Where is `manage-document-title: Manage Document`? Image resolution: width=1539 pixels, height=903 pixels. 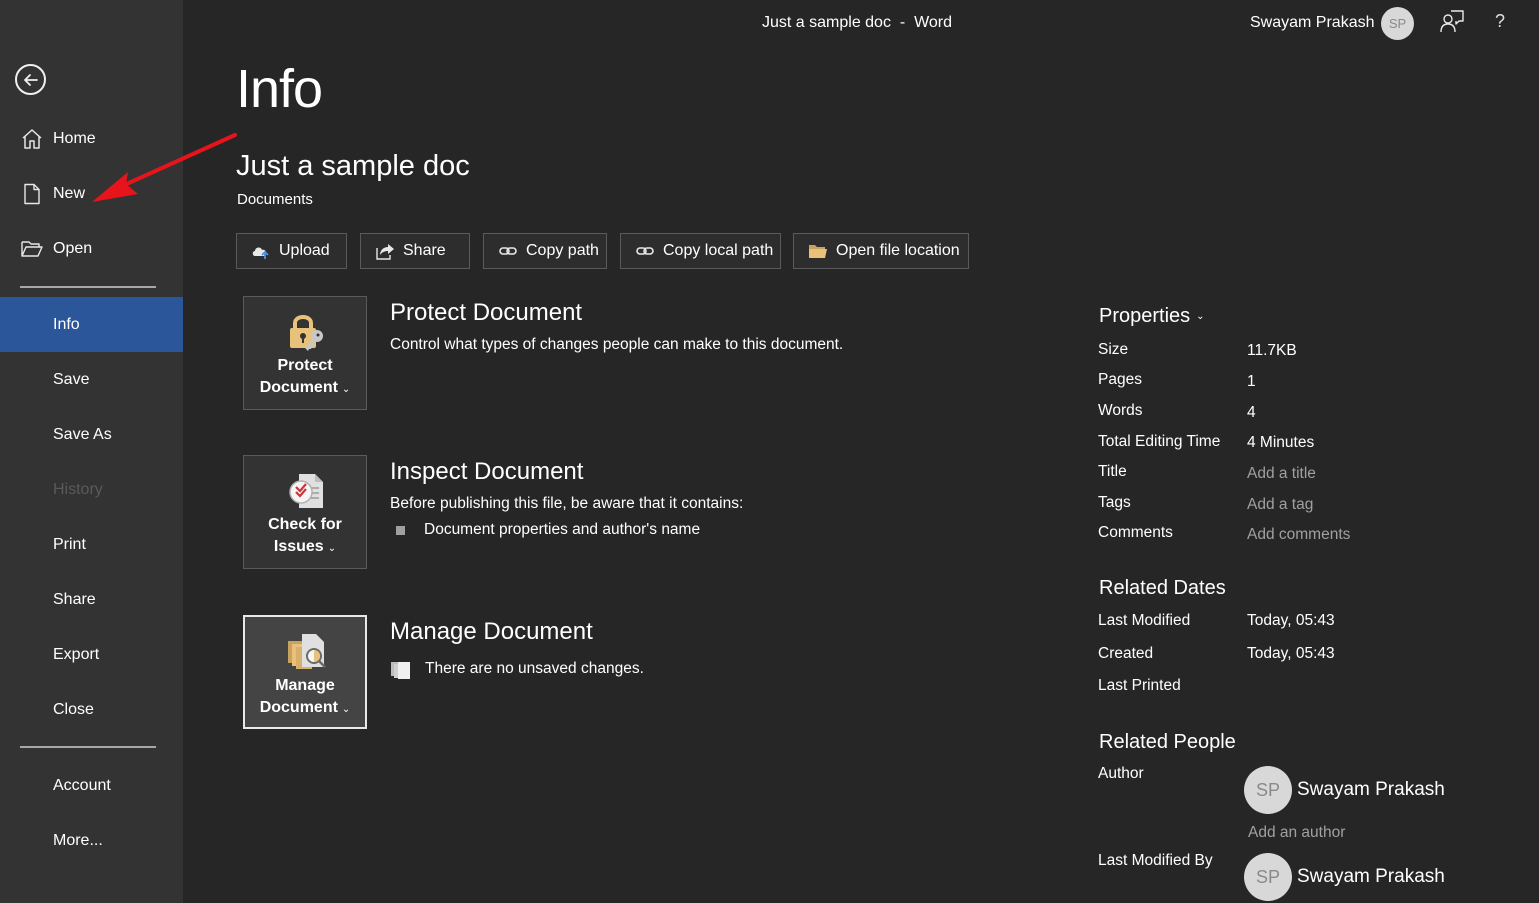
manage-document-title: Manage Document is located at coordinates (491, 631).